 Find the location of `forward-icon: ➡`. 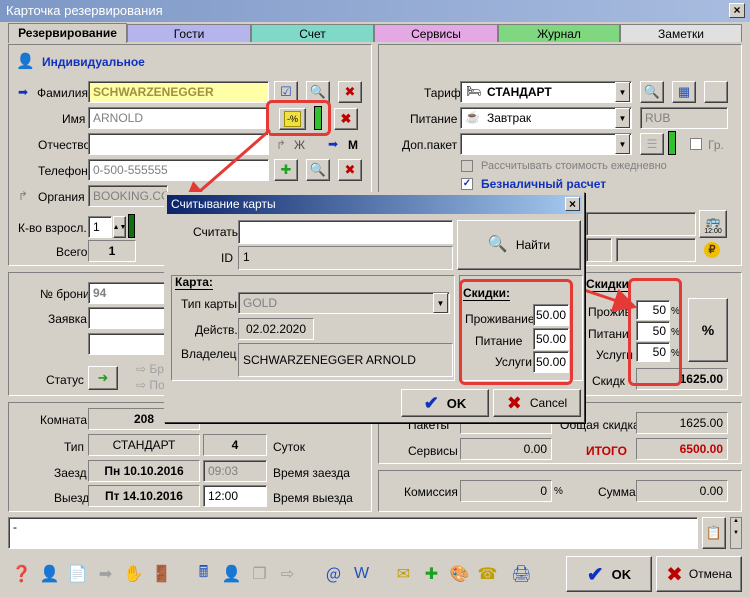

forward-icon: ➡ is located at coordinates (105, 574).